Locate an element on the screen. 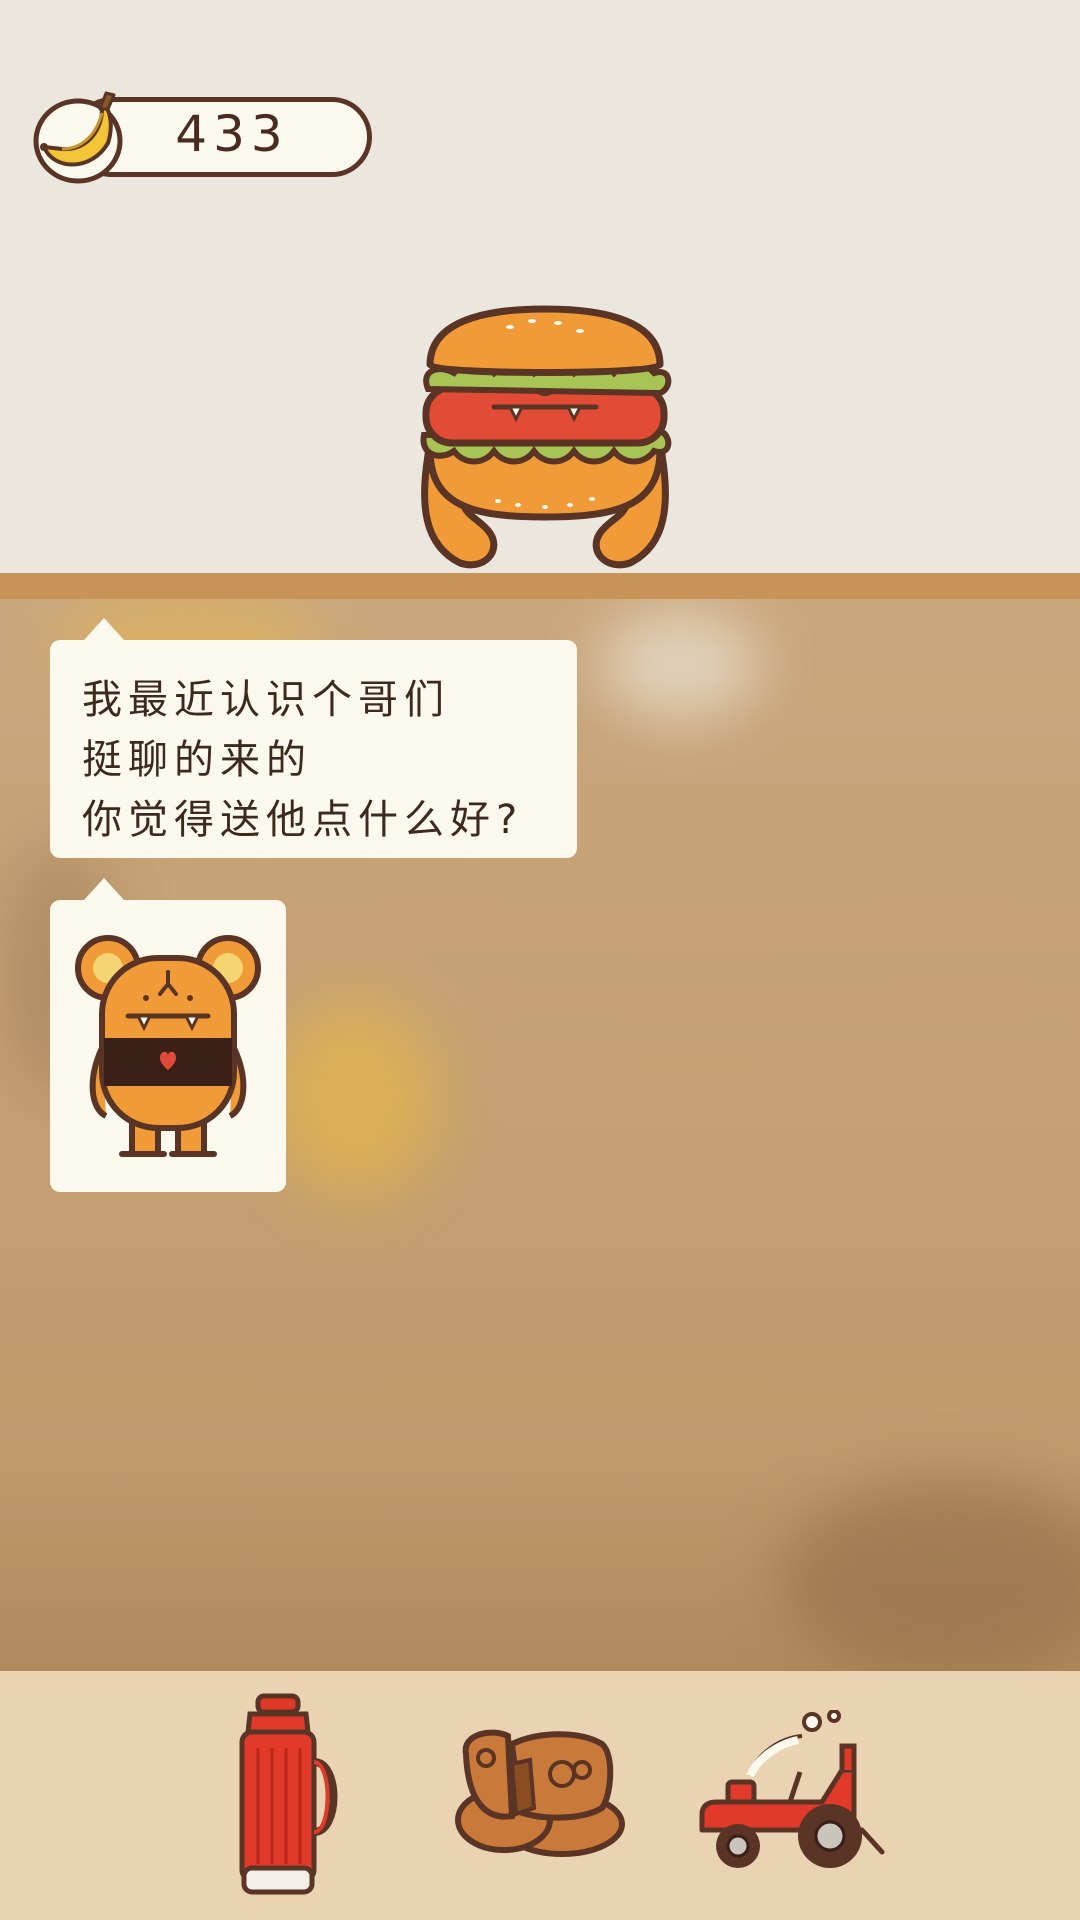 The image size is (1080, 1920). dialog-text-bubble: 我最近认识个哥们 挺聊的来的 你觉得送他点什么好? is located at coordinates (313, 738).